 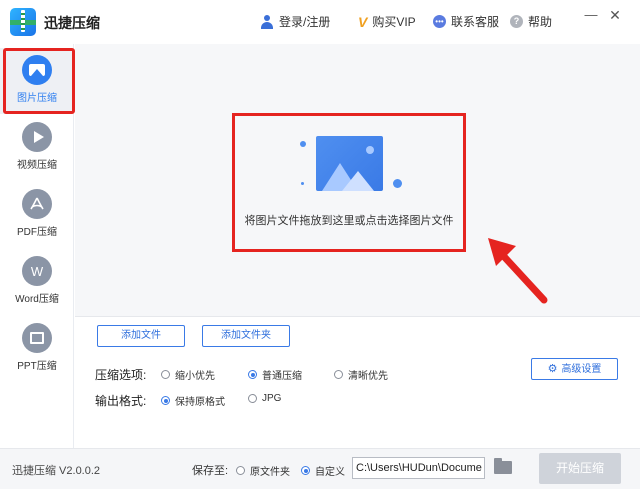 I want to click on save-path-input: C:\Users\HUDun\Docume, so click(x=418, y=468).